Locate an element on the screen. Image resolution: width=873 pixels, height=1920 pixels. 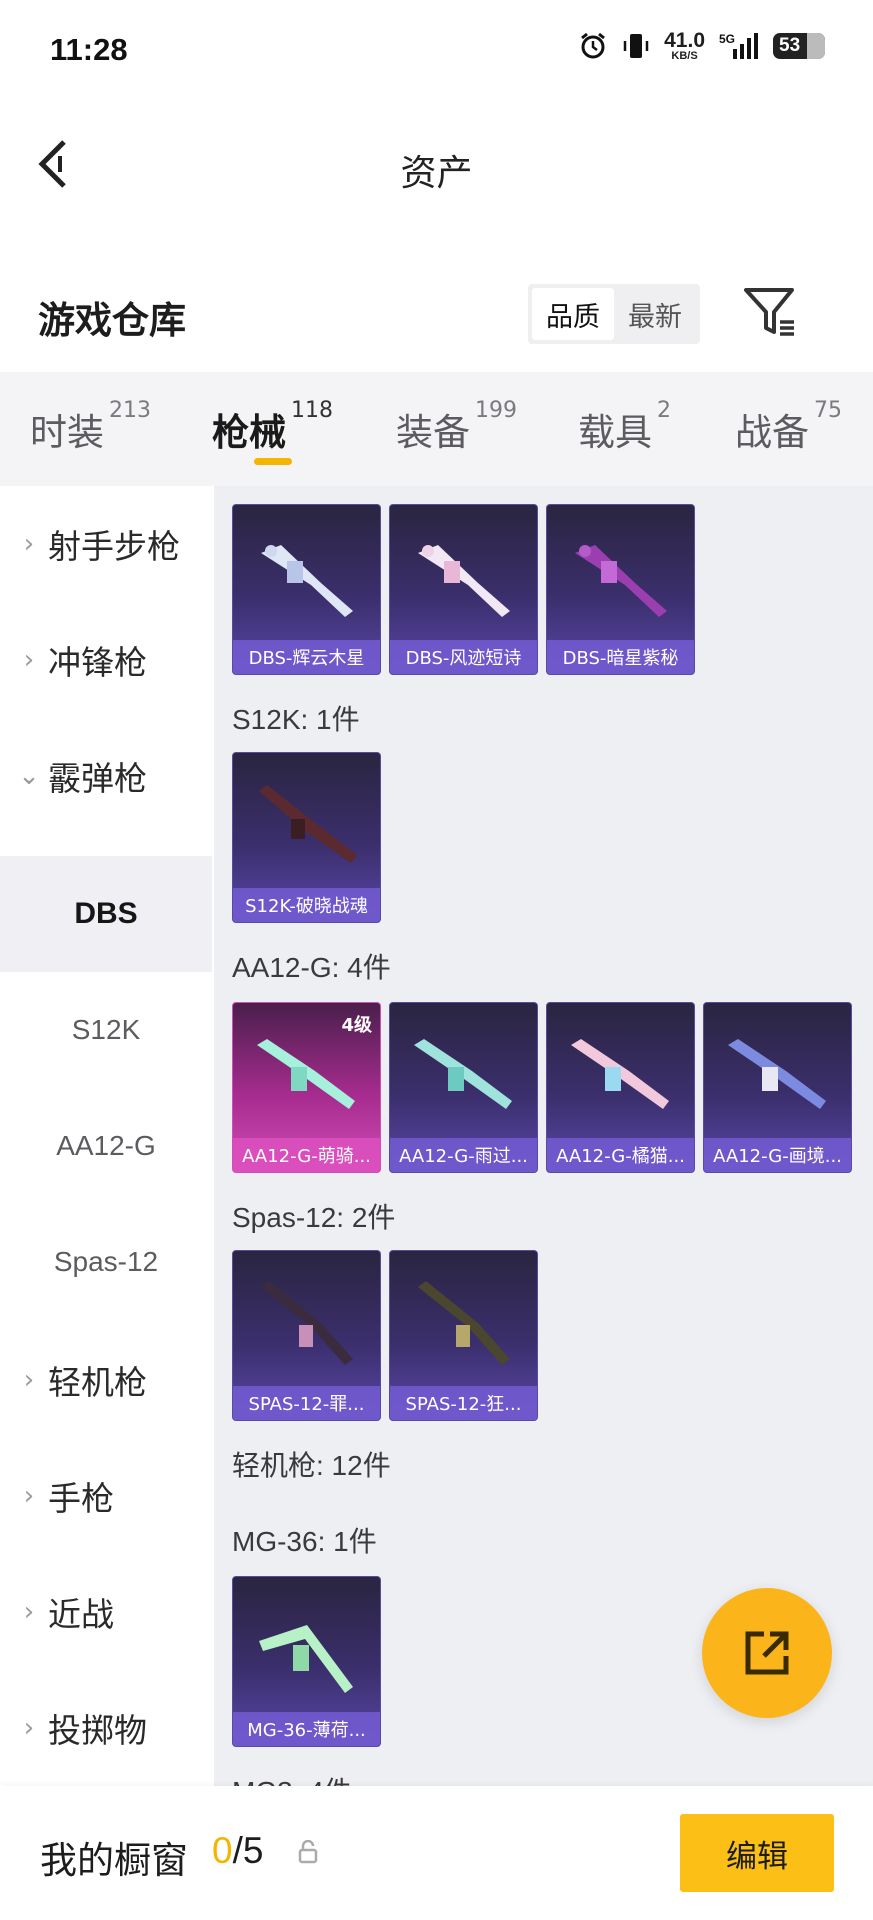
sidebar-subitem-s12k: S12K is located at coordinates (106, 1030).